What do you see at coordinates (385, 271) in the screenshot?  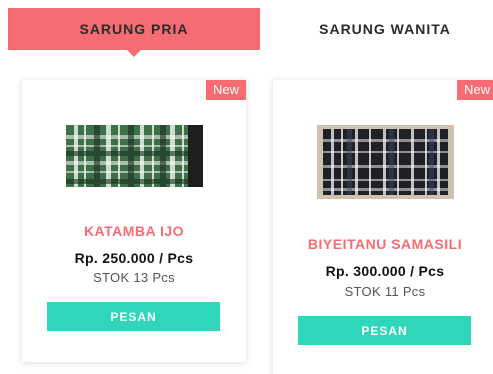 I see `product-price: Rp. 300.000 / Pcs` at bounding box center [385, 271].